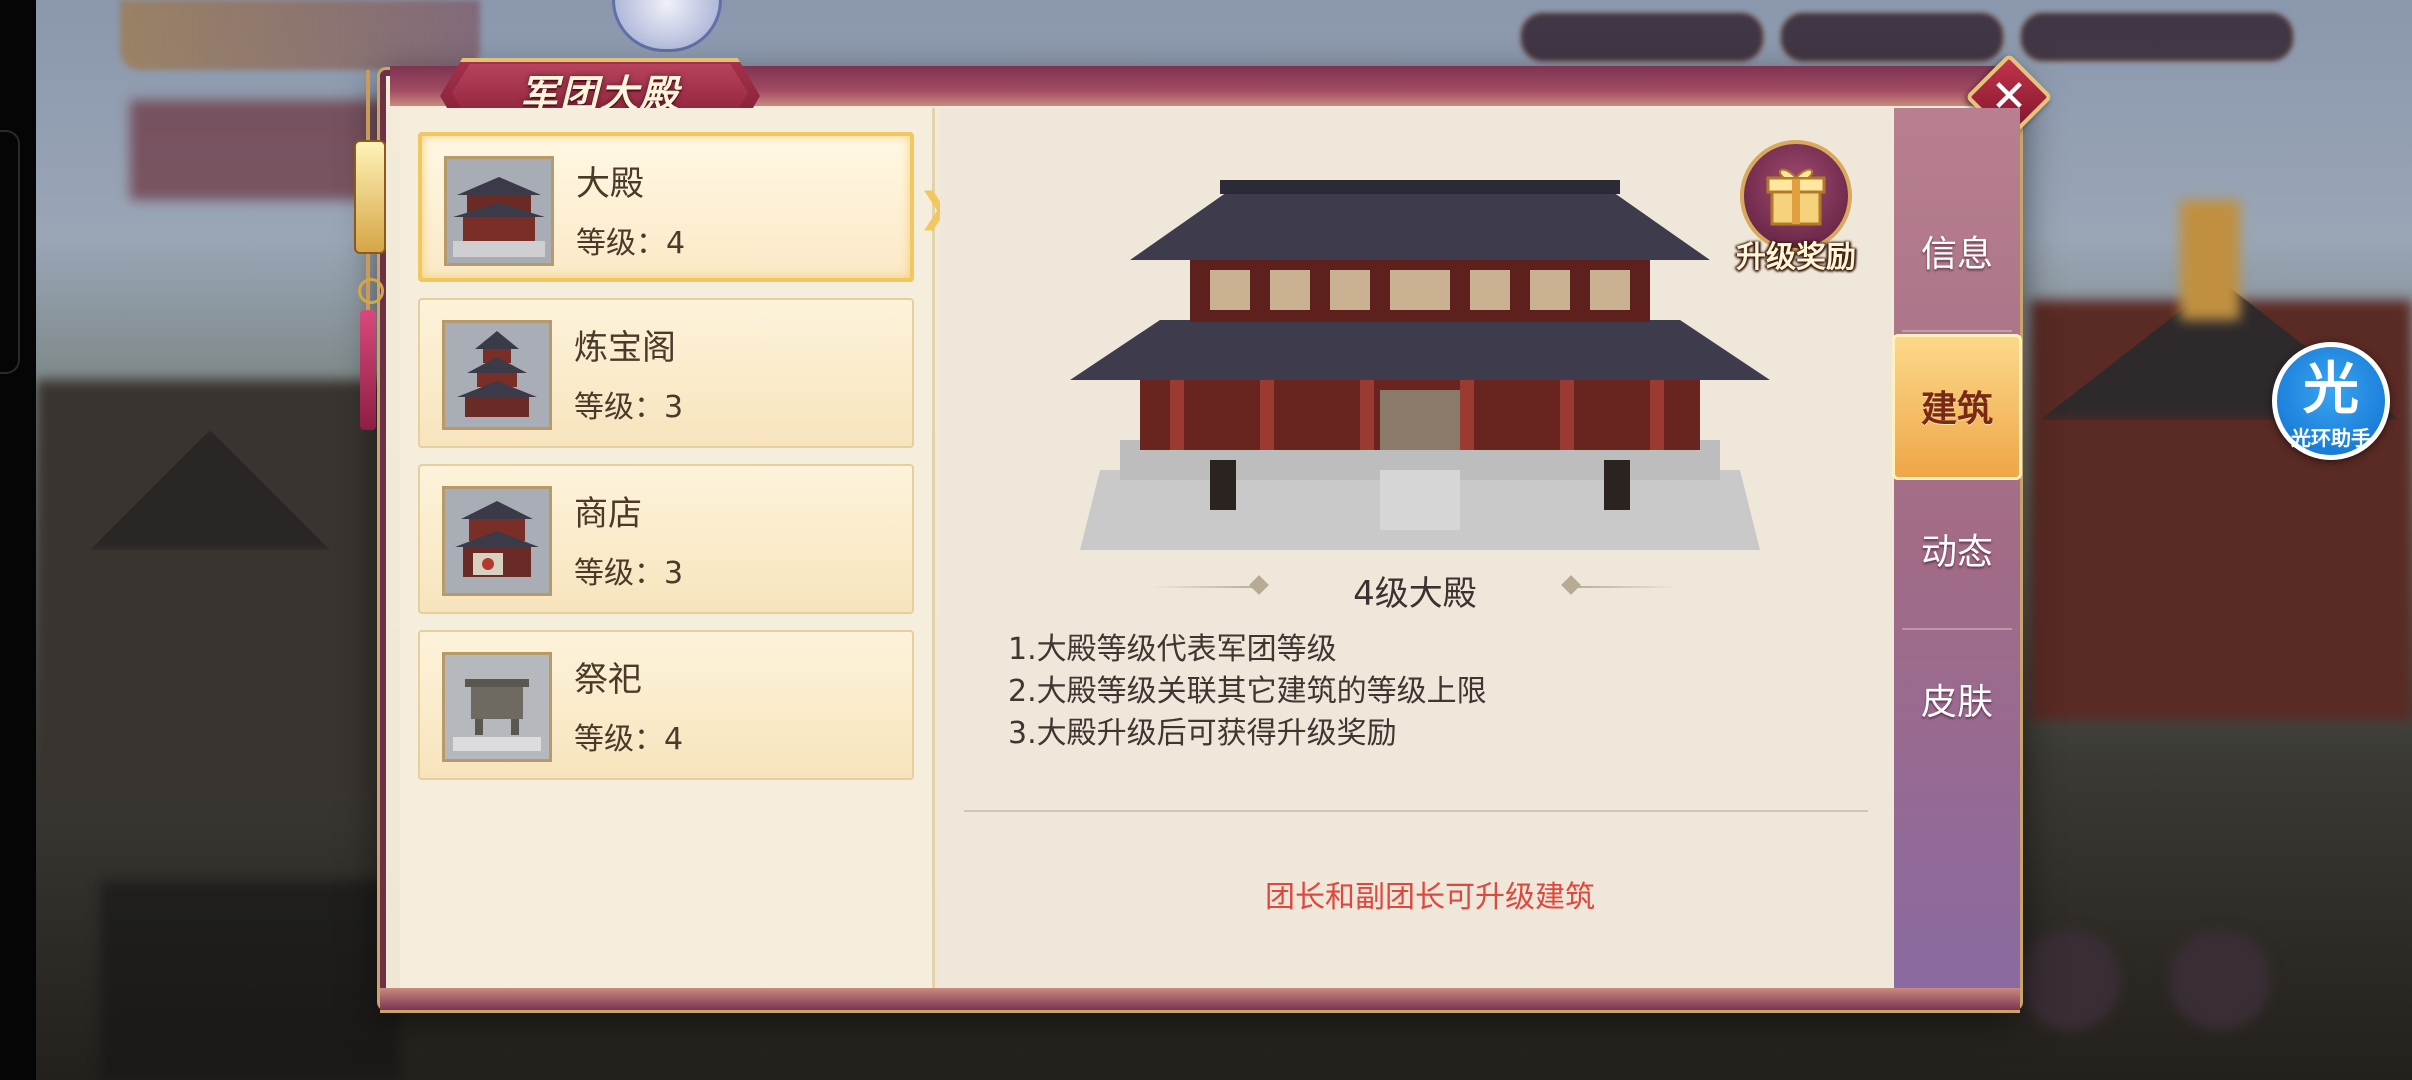 This screenshot has width=2412, height=1080. I want to click on upgrade-reward-label: 升级奖励, so click(1796, 254).